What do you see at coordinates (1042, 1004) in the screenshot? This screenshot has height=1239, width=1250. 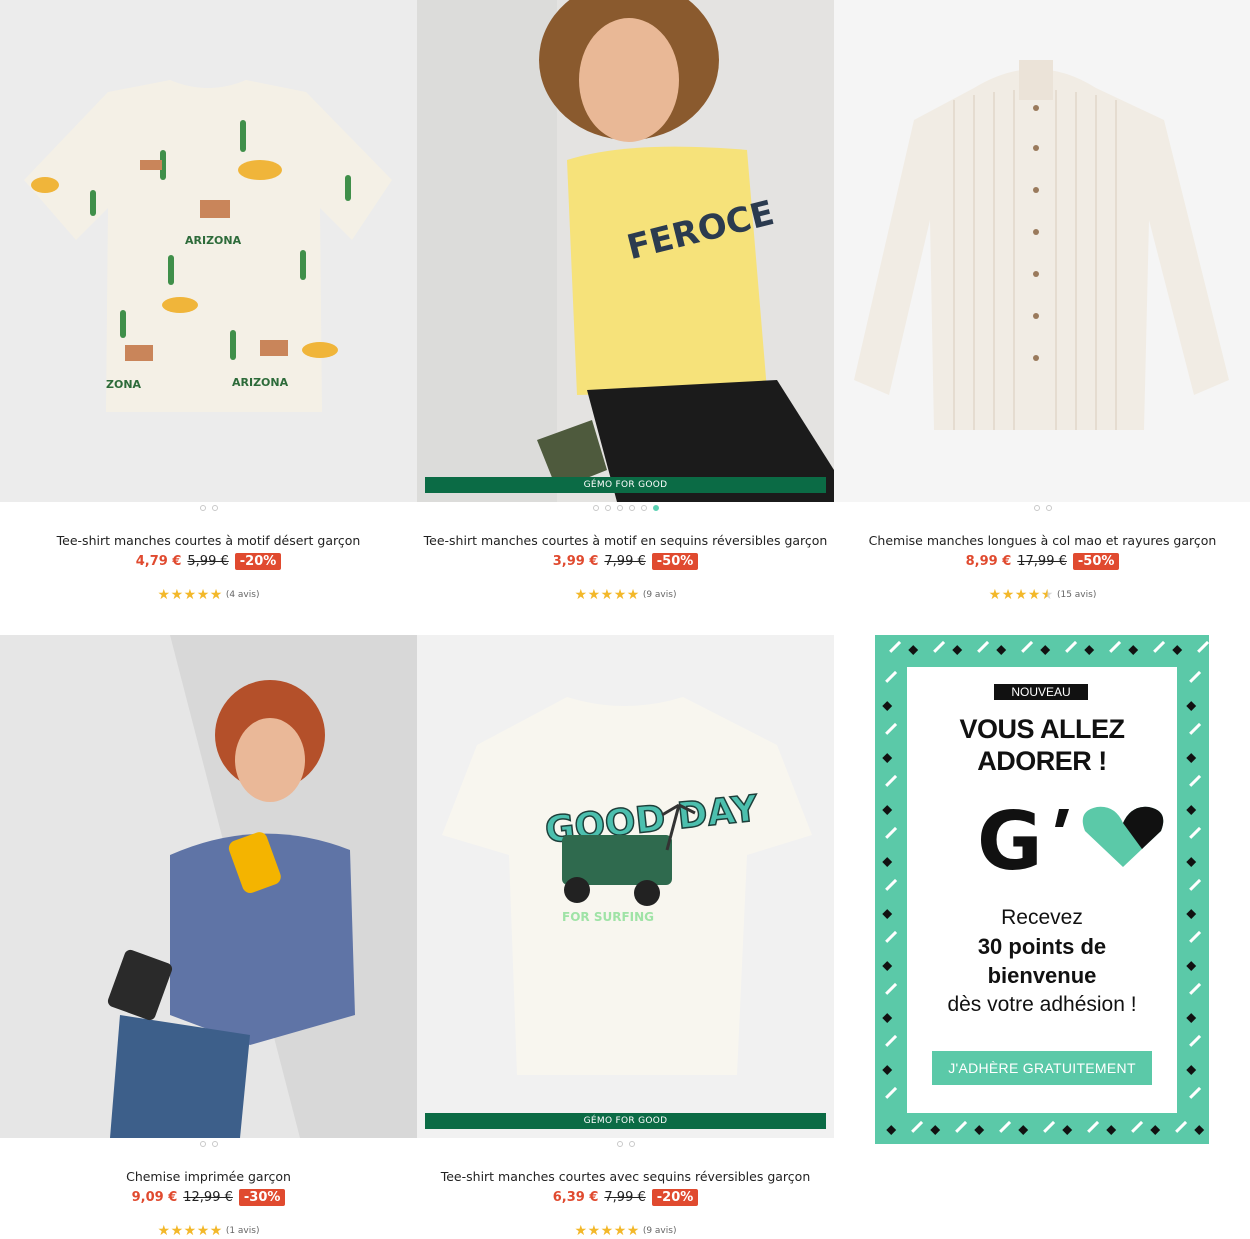 I see `offer-line: dès votre adhésion !` at bounding box center [1042, 1004].